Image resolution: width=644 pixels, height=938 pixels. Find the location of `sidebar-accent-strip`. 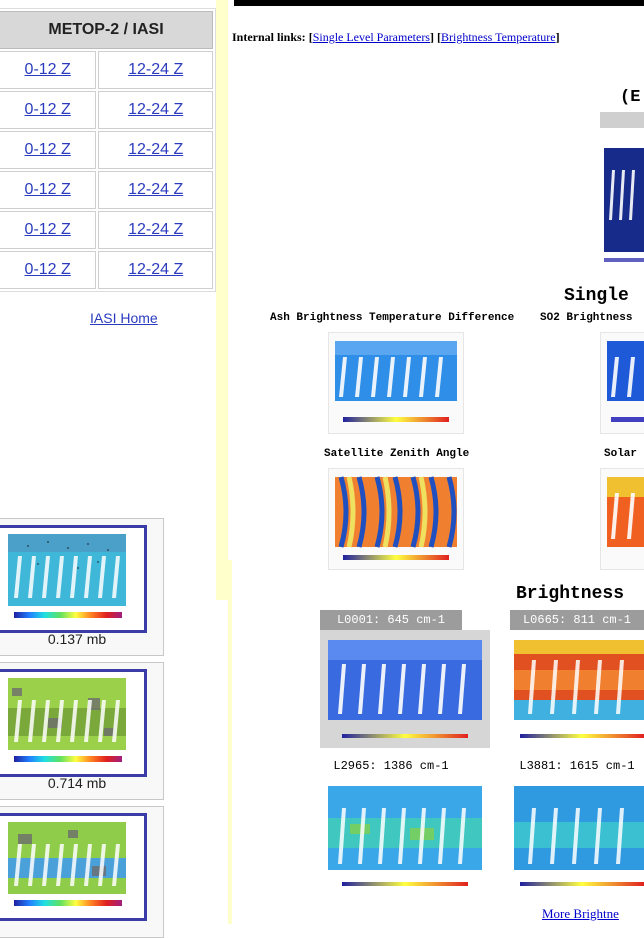

sidebar-accent-strip is located at coordinates (222, 300).